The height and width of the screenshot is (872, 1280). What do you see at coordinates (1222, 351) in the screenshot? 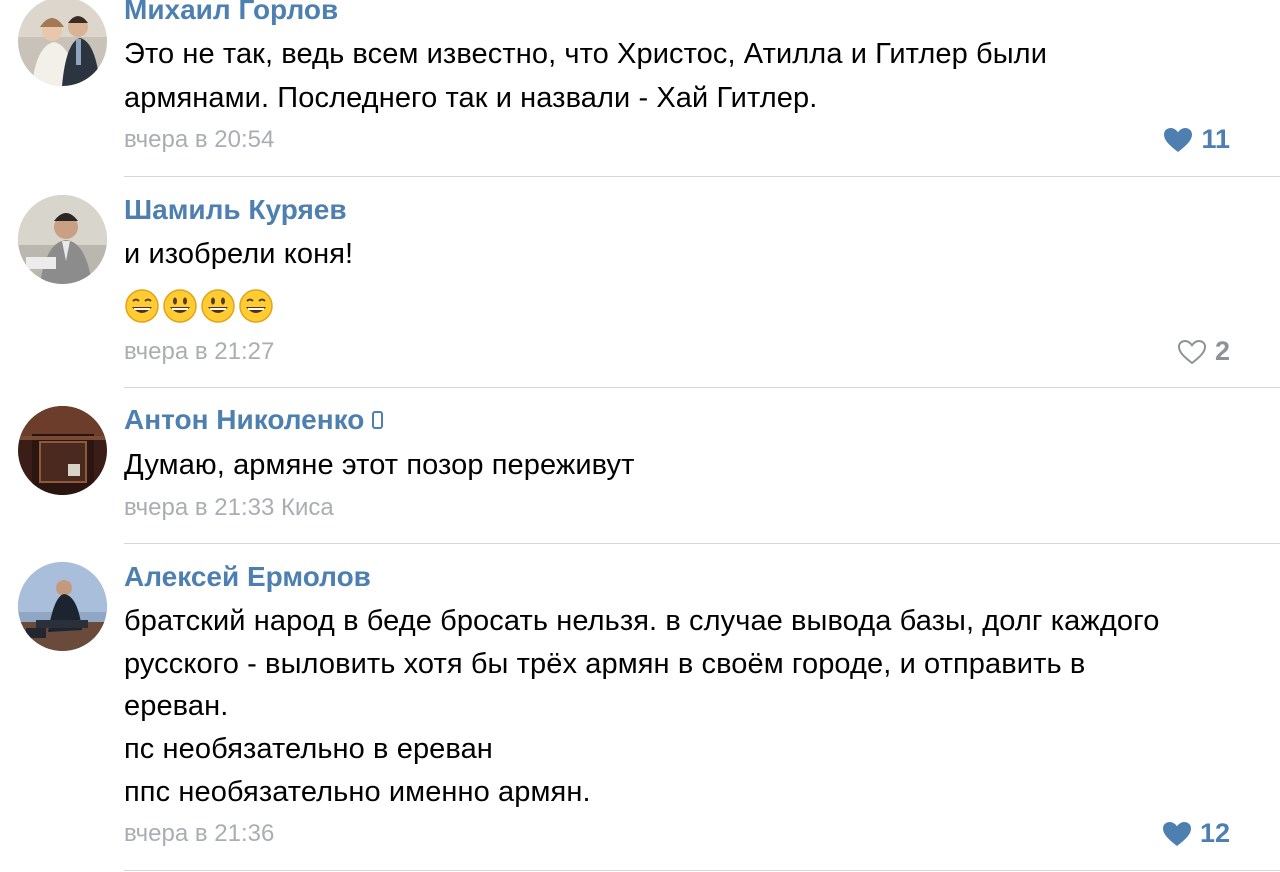
I see `like-count: 2` at bounding box center [1222, 351].